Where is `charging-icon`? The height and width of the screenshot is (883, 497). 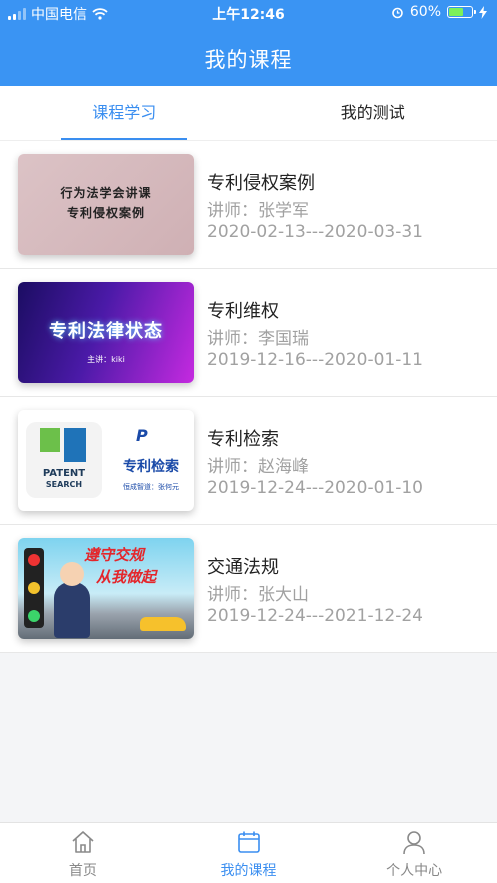
charging-icon is located at coordinates (483, 12).